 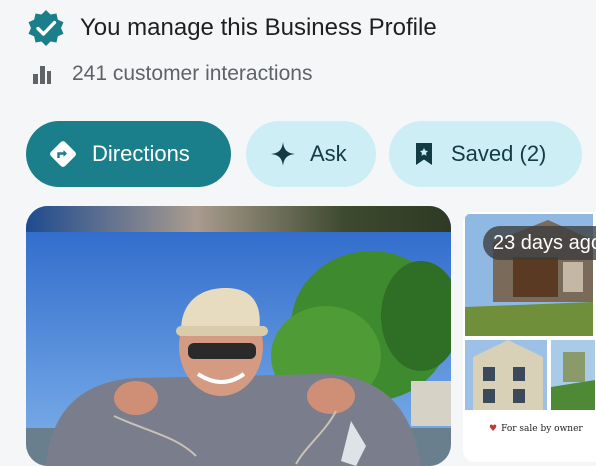 What do you see at coordinates (424, 154) in the screenshot?
I see `bookmark-icon` at bounding box center [424, 154].